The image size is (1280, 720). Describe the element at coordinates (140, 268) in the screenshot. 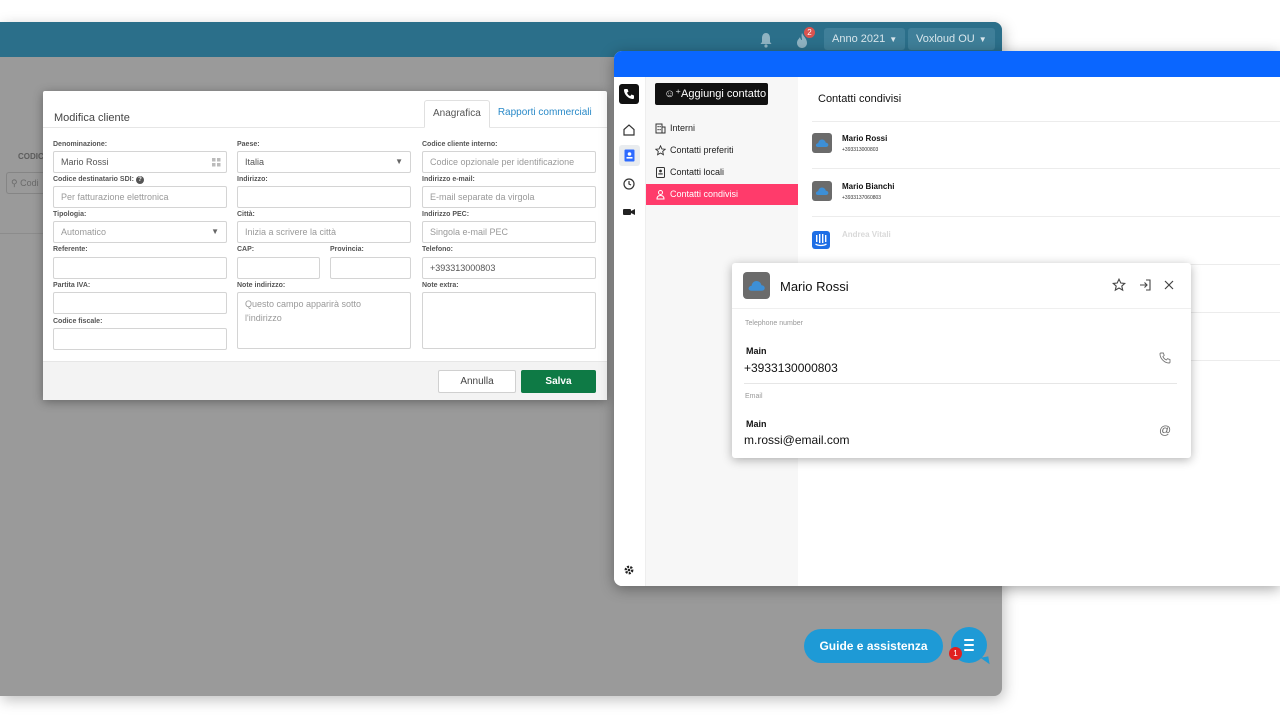

I see `referente-input` at that location.